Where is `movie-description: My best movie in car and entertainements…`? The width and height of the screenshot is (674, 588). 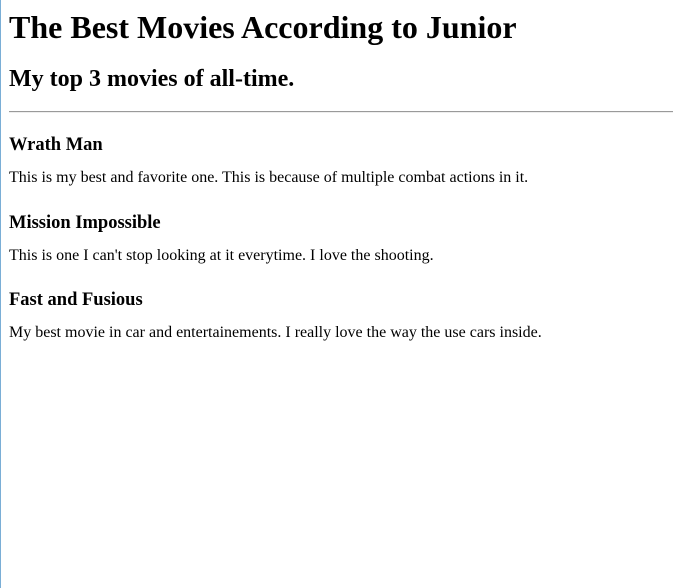
movie-description: My best movie in car and entertainements… is located at coordinates (275, 332).